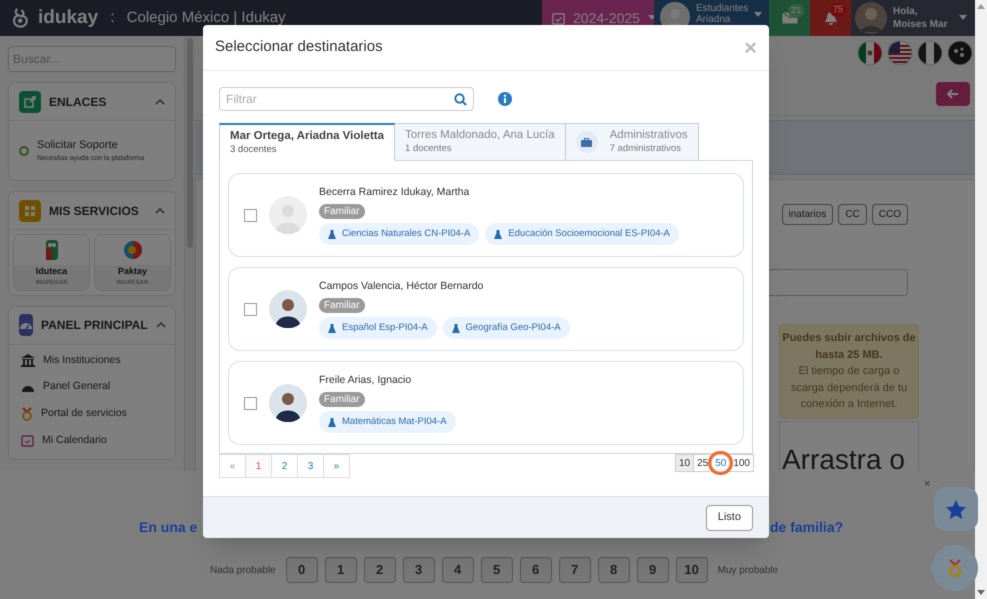 This screenshot has height=599, width=987. I want to click on dialog-title: Seleccionar destinatarios, so click(299, 47).